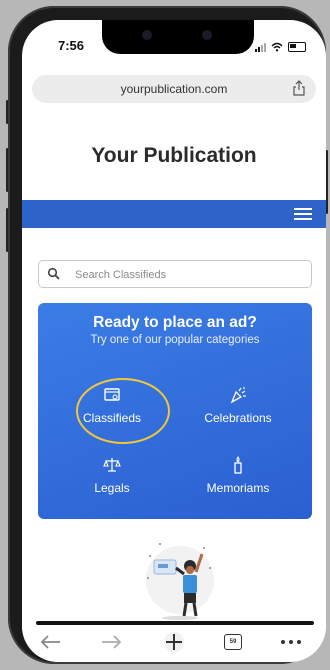  Describe the element at coordinates (178, 37) in the screenshot. I see `notch` at that location.